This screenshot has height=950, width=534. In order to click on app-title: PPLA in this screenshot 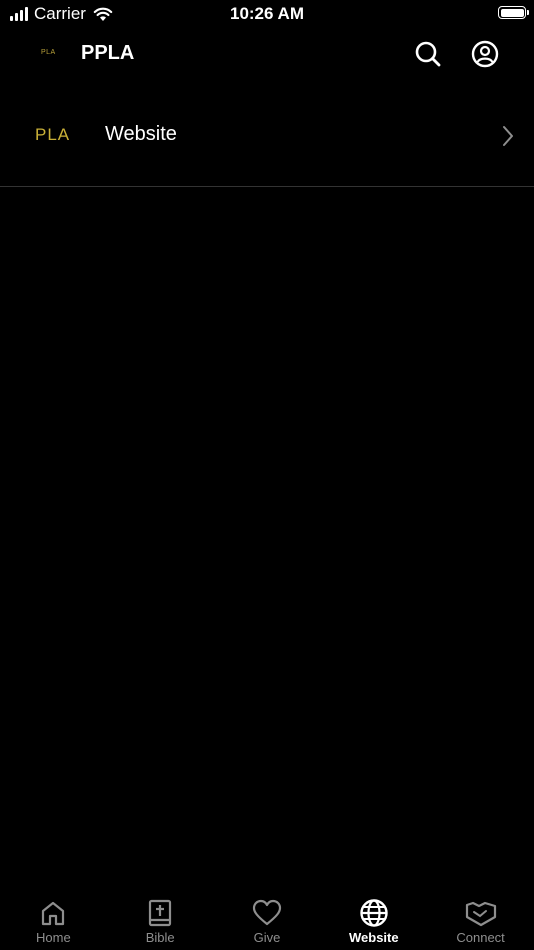, I will do `click(108, 53)`.